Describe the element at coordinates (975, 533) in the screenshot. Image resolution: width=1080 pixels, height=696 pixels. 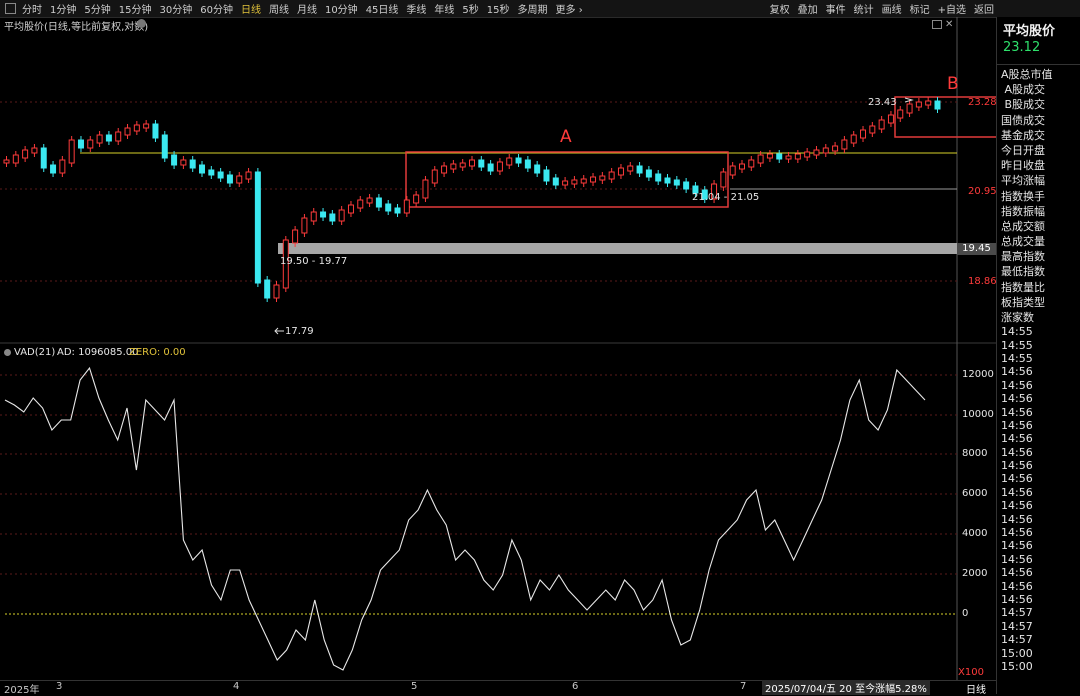
I see `indicator-y-tick: 4000` at that location.